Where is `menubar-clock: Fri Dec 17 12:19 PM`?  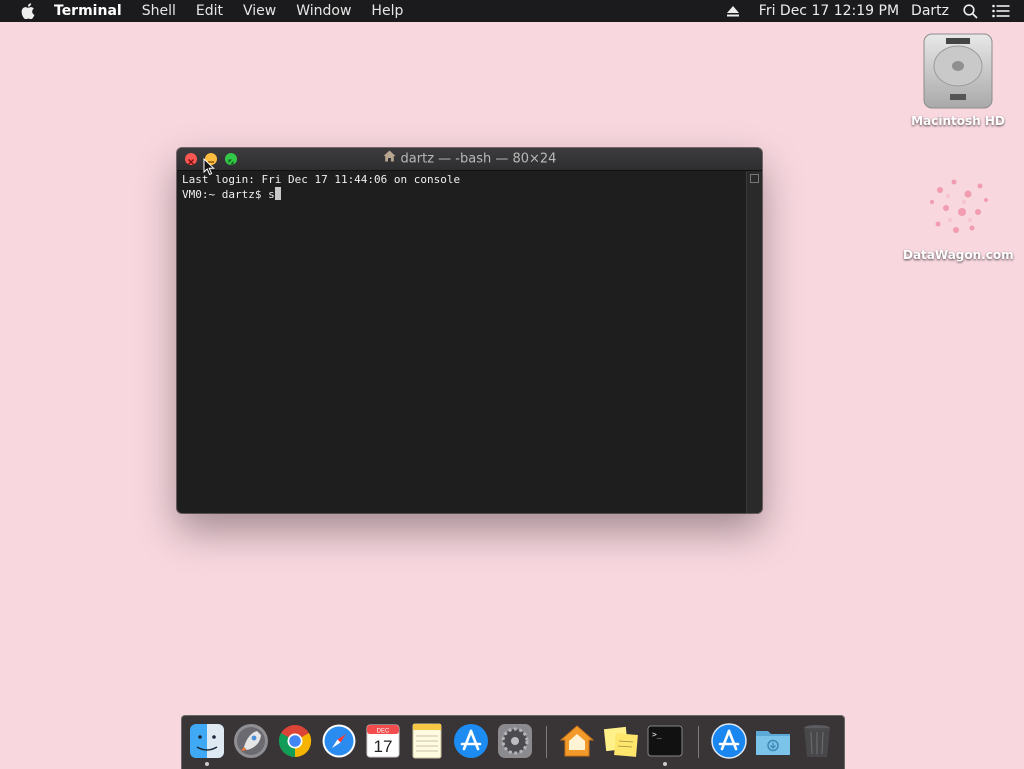
menubar-clock: Fri Dec 17 12:19 PM is located at coordinates (829, 11).